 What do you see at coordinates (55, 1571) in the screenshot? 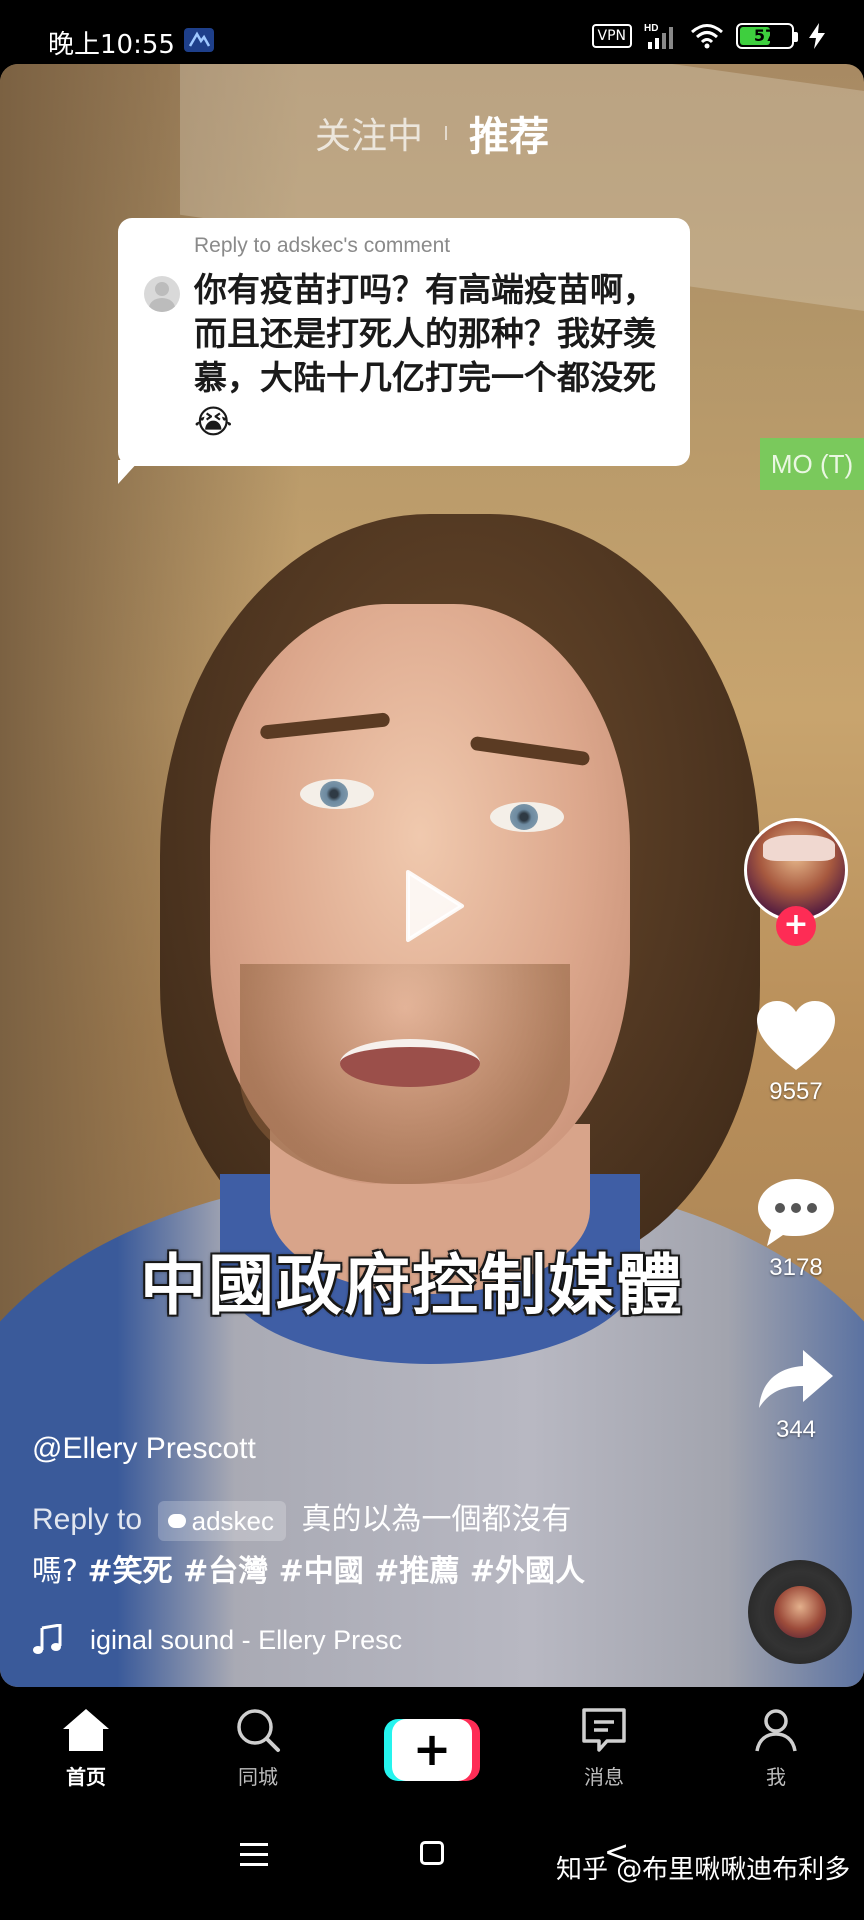
I see `caption-text-line2: 嗎?` at bounding box center [55, 1571].